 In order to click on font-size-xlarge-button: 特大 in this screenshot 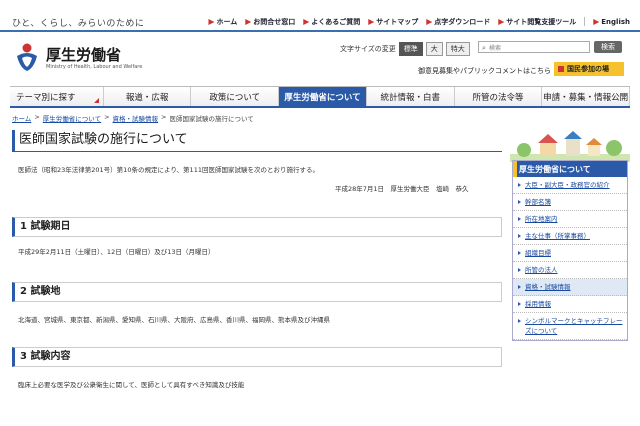, I will do `click(457, 49)`.